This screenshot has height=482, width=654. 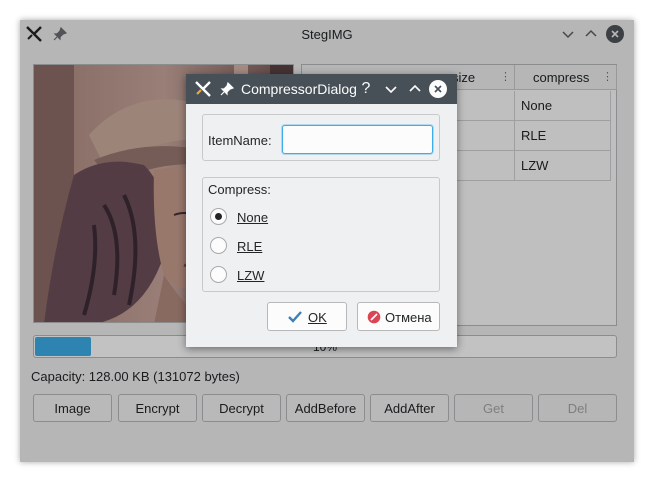 What do you see at coordinates (307, 316) in the screenshot?
I see `ok-button: OK` at bounding box center [307, 316].